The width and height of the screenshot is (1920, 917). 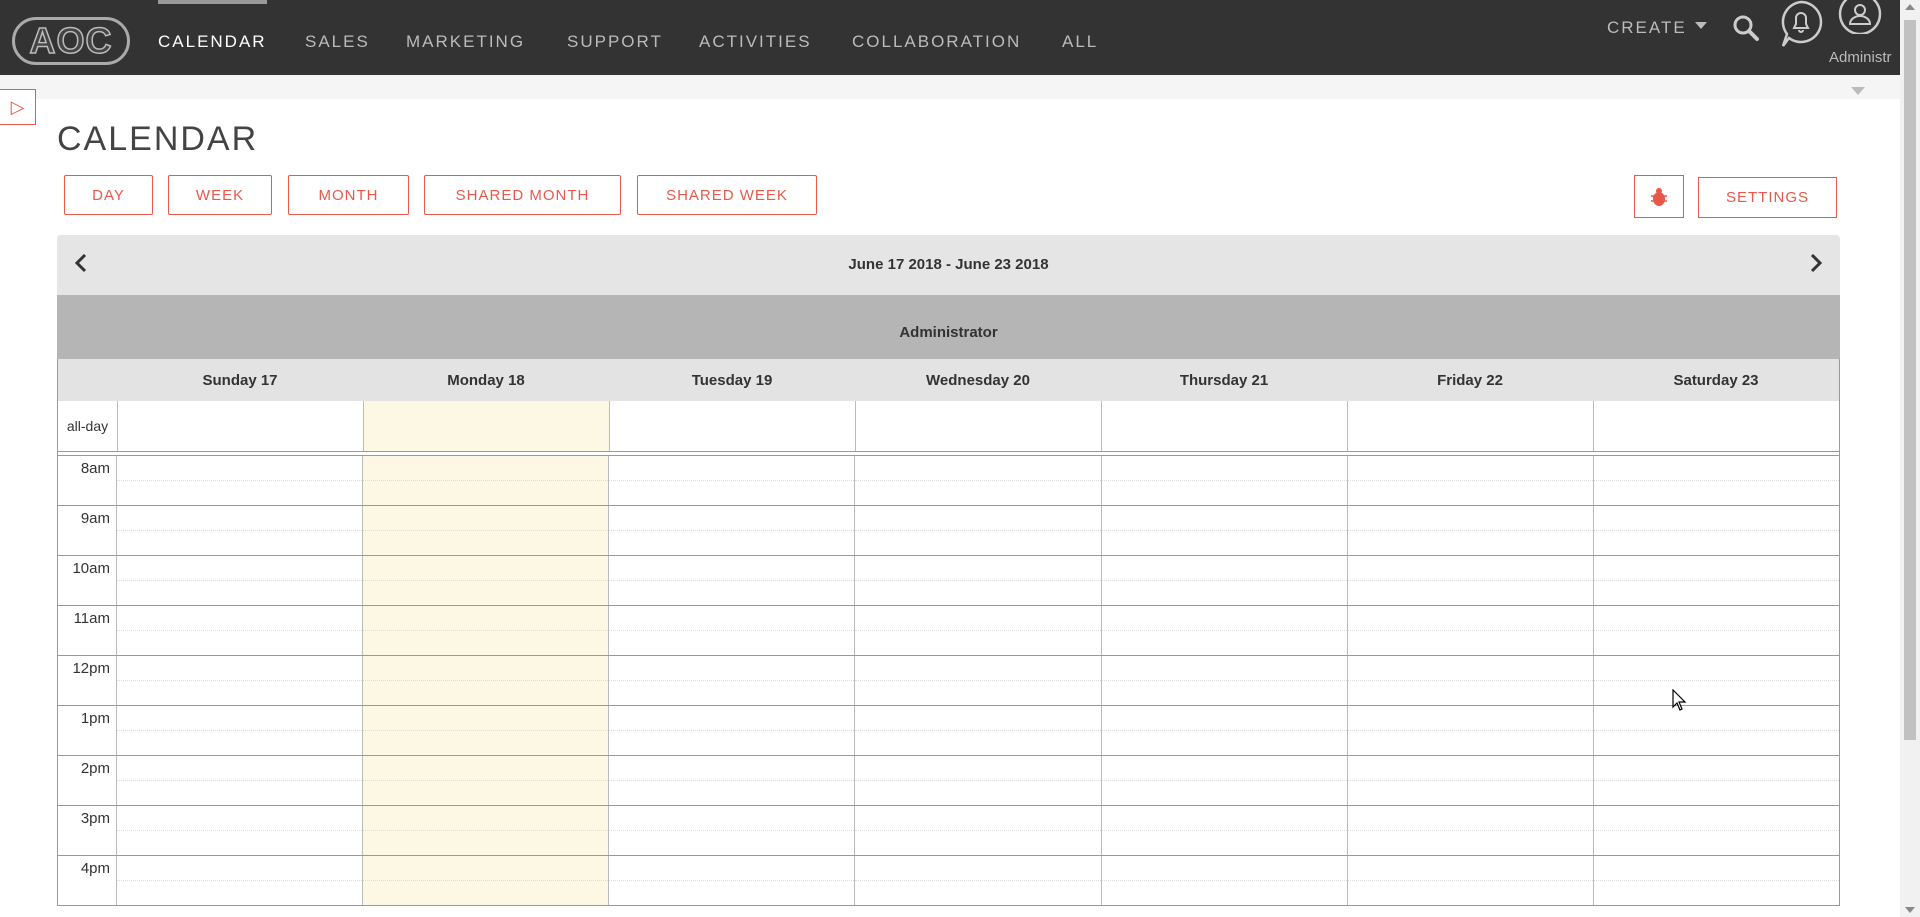 I want to click on view-shared-month-button: SHARED MONTH, so click(x=522, y=195).